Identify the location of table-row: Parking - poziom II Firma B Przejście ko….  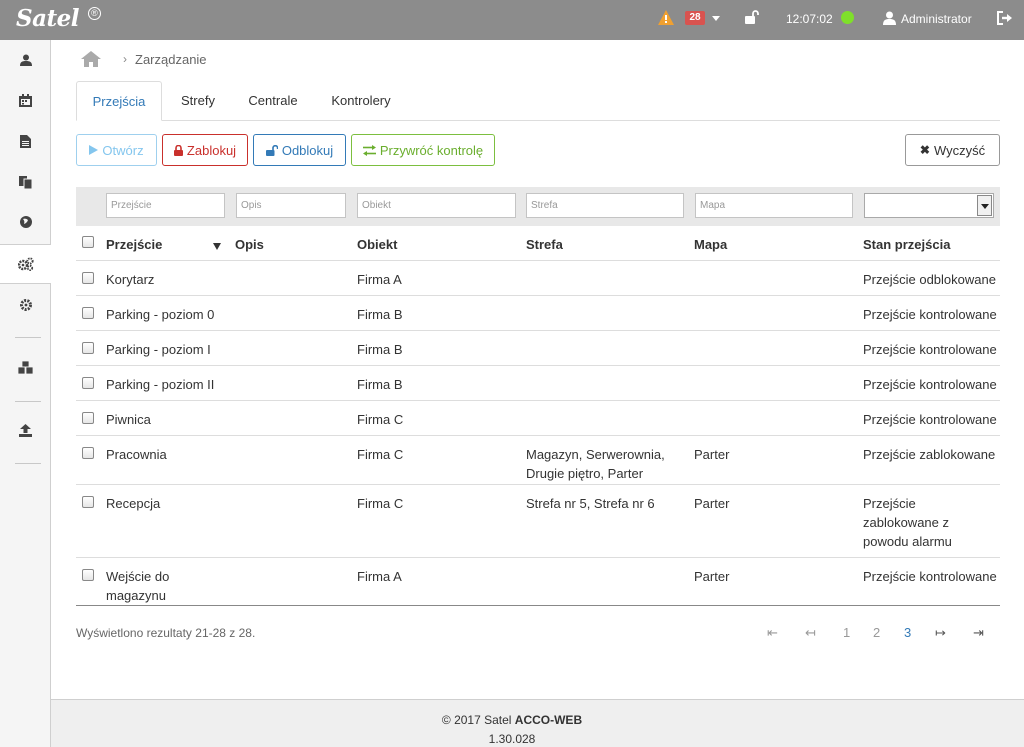
(538, 383).